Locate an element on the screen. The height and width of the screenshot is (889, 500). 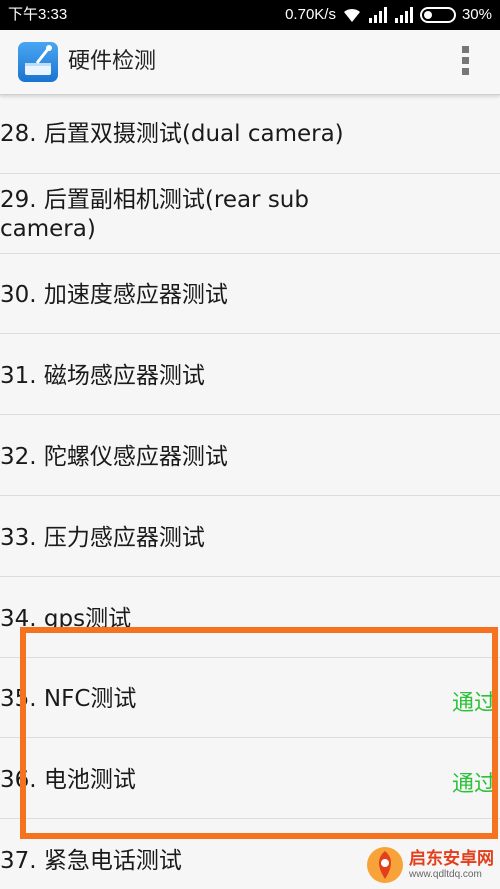
page-title: 硬件检测 is located at coordinates (112, 61).